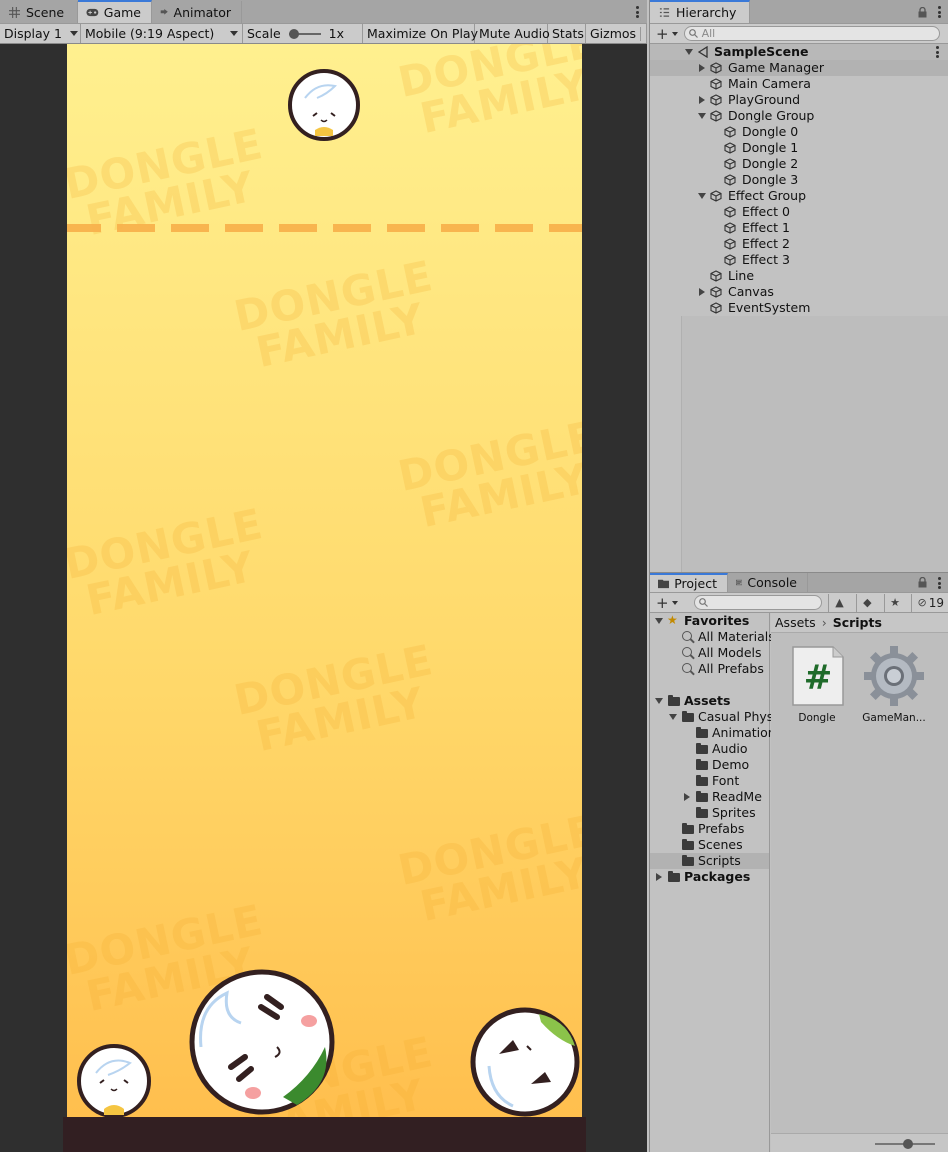 Image resolution: width=948 pixels, height=1152 pixels. What do you see at coordinates (799, 292) in the screenshot?
I see `hierarchy-item: Canvas` at bounding box center [799, 292].